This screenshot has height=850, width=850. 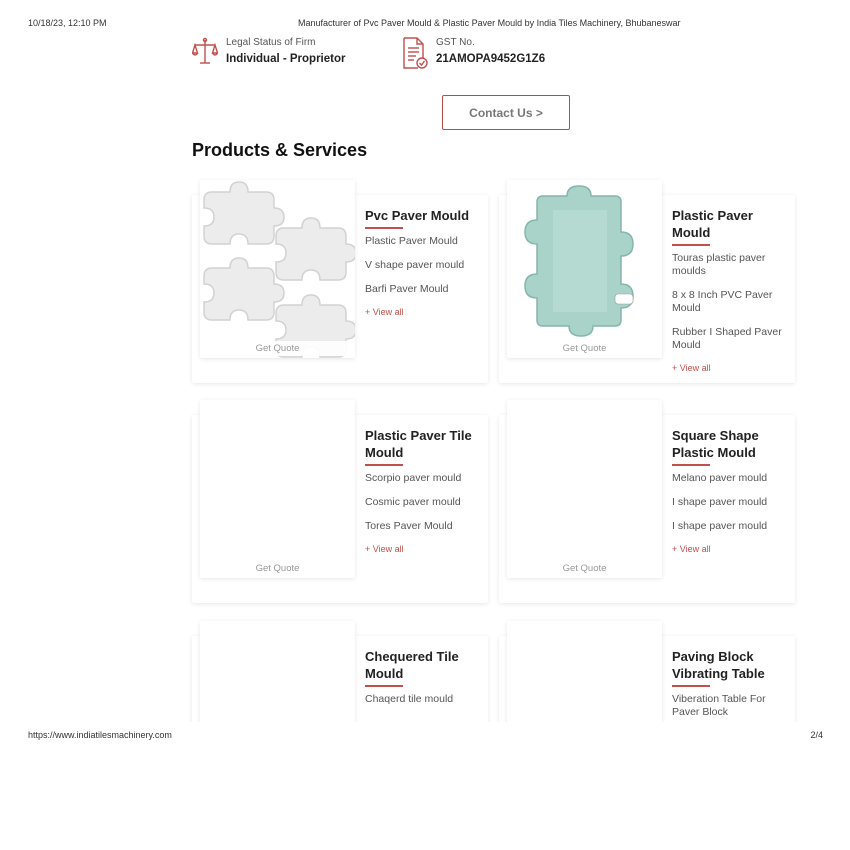 What do you see at coordinates (729, 478) in the screenshot?
I see `list-item: Melano paver mould` at bounding box center [729, 478].